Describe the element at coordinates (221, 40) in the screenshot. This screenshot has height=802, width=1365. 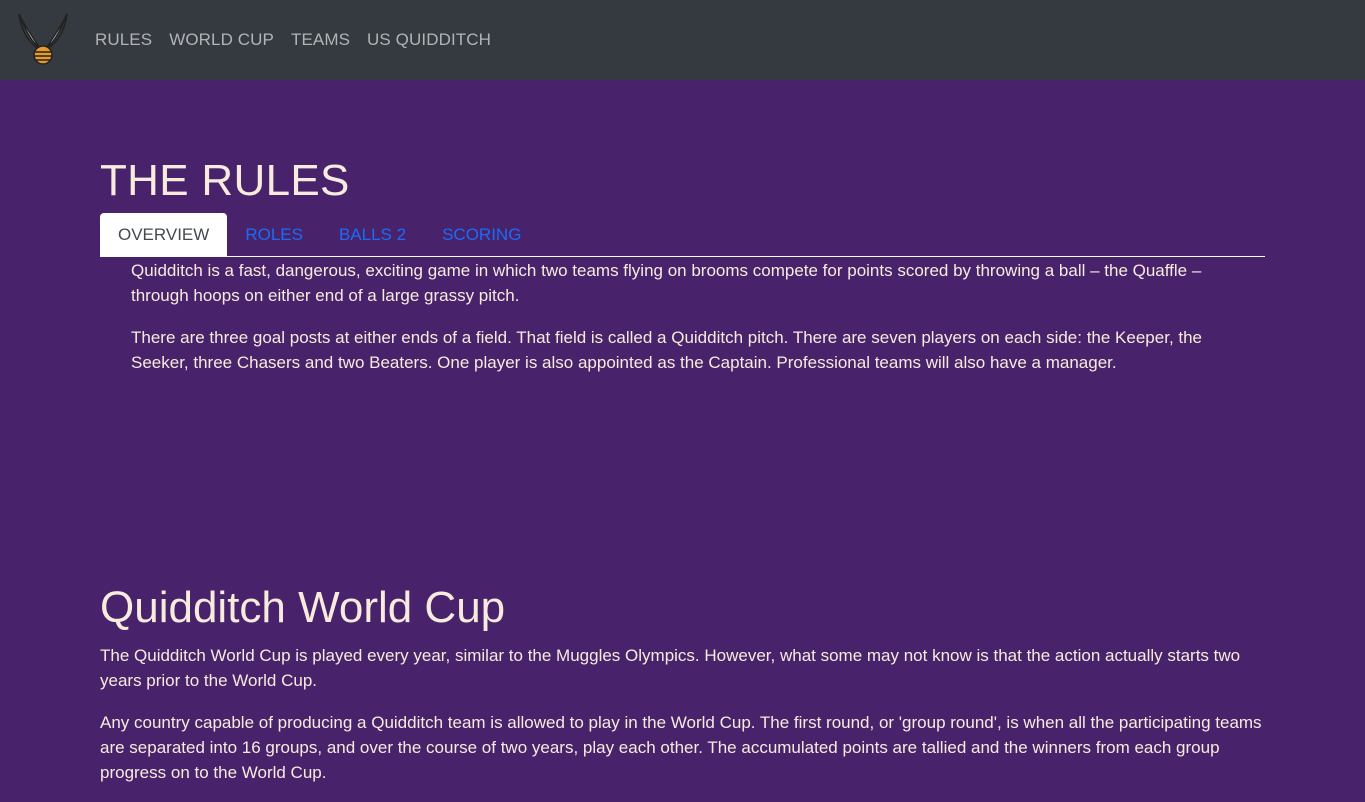
I see `nav-link-world-cup: WORLD CUP` at that location.